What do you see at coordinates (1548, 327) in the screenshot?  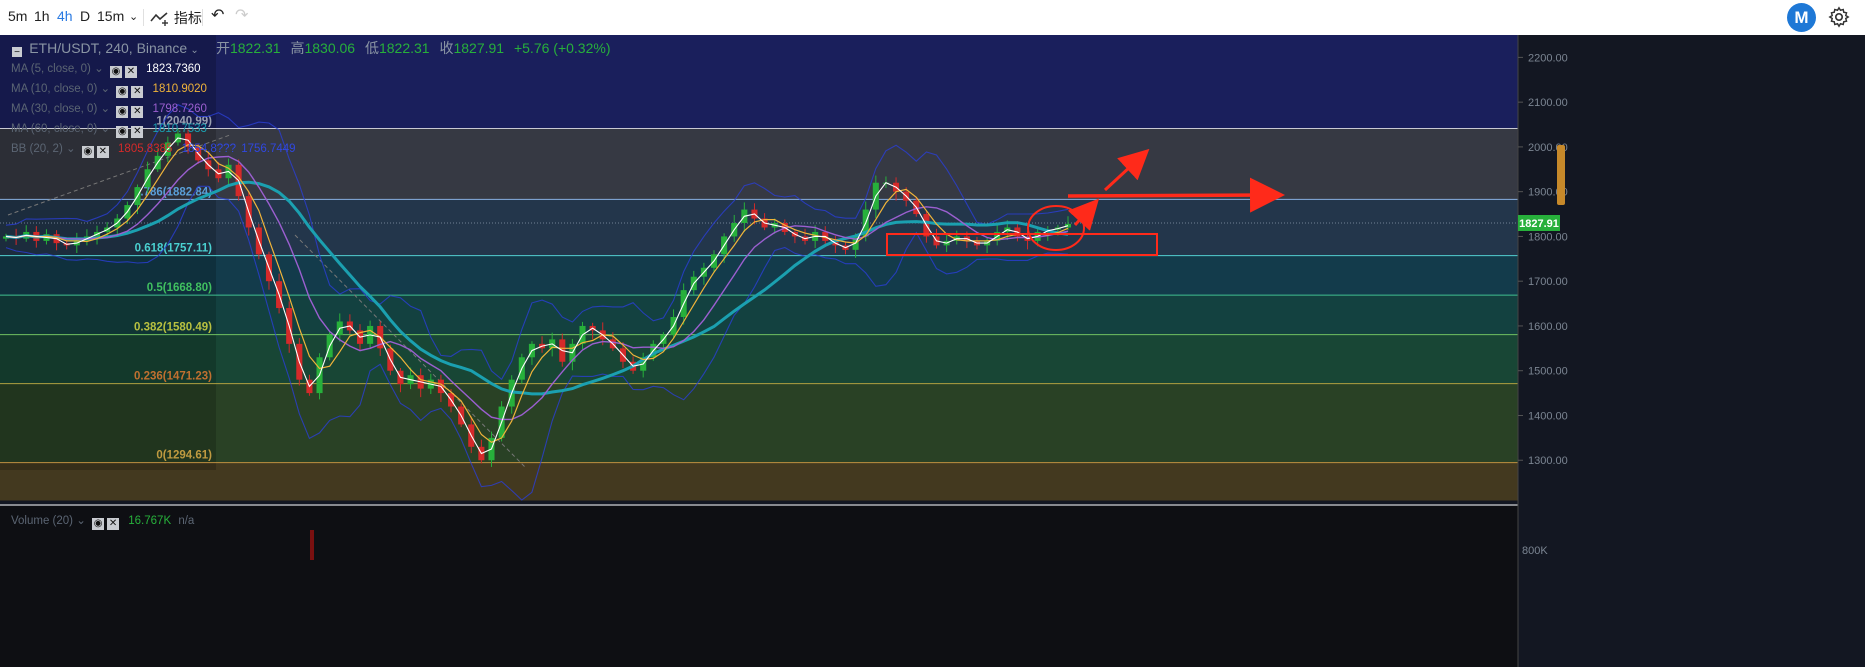 I see `y-tick-label: 1600.00` at bounding box center [1548, 327].